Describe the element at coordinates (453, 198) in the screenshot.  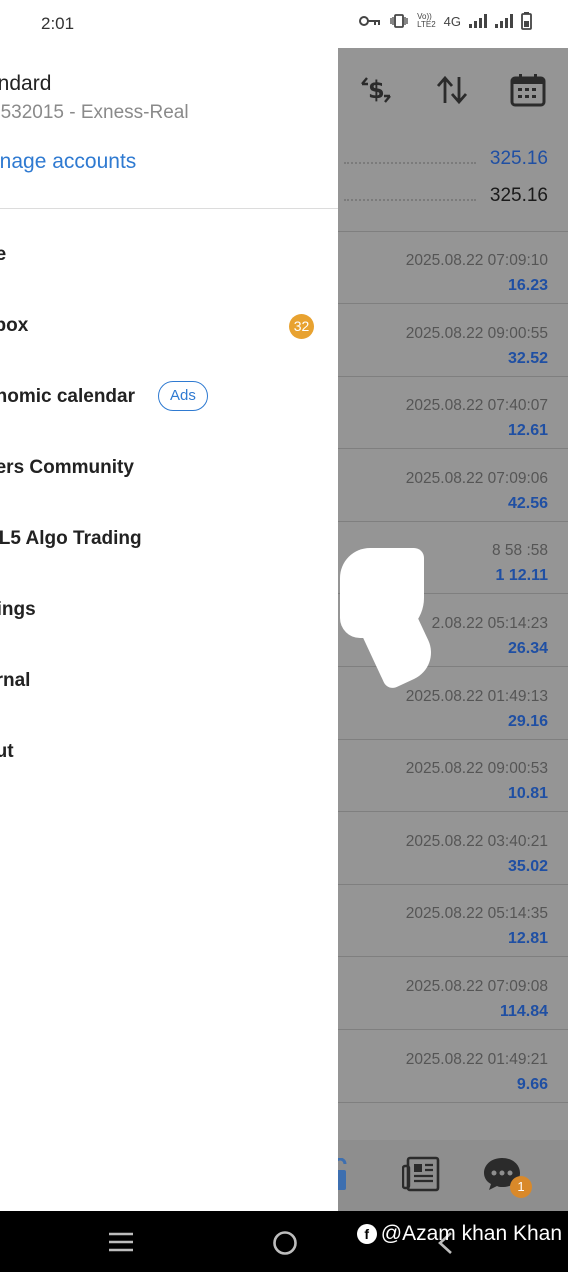
I see `equity-row: 325.16` at that location.